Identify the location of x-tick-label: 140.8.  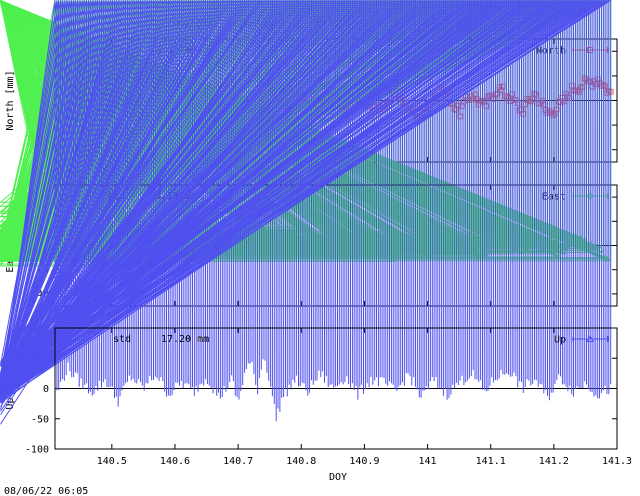
(301, 461).